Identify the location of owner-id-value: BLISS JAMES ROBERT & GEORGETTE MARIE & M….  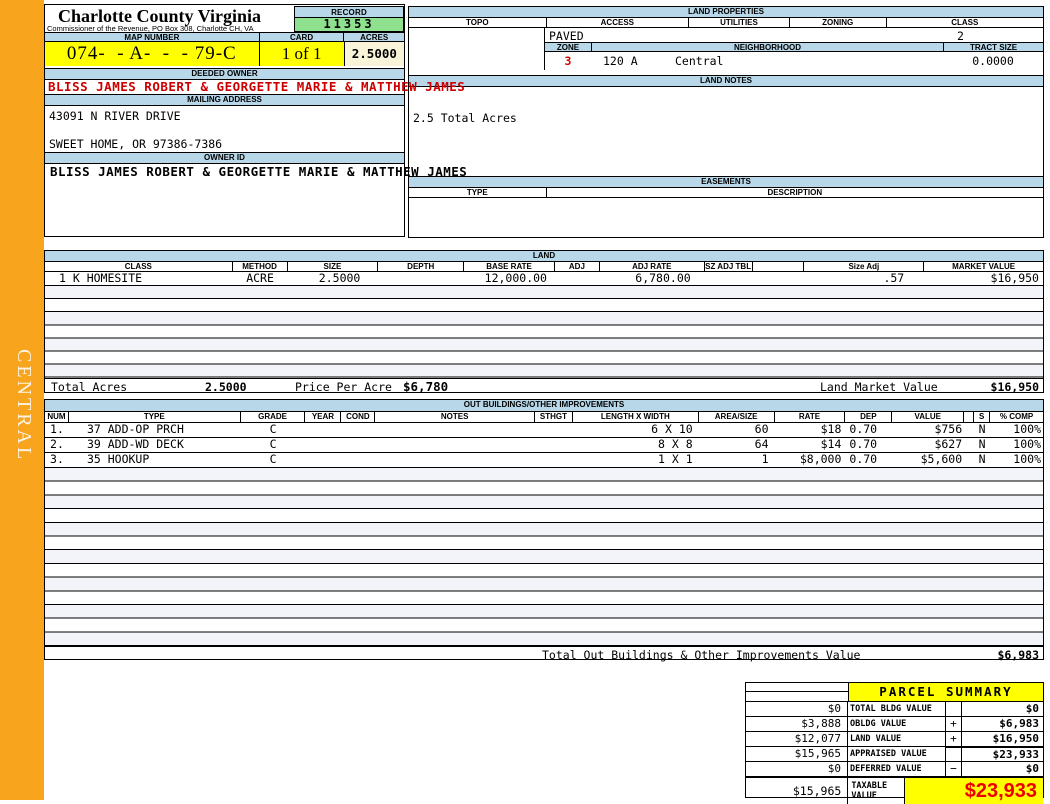
(259, 171).